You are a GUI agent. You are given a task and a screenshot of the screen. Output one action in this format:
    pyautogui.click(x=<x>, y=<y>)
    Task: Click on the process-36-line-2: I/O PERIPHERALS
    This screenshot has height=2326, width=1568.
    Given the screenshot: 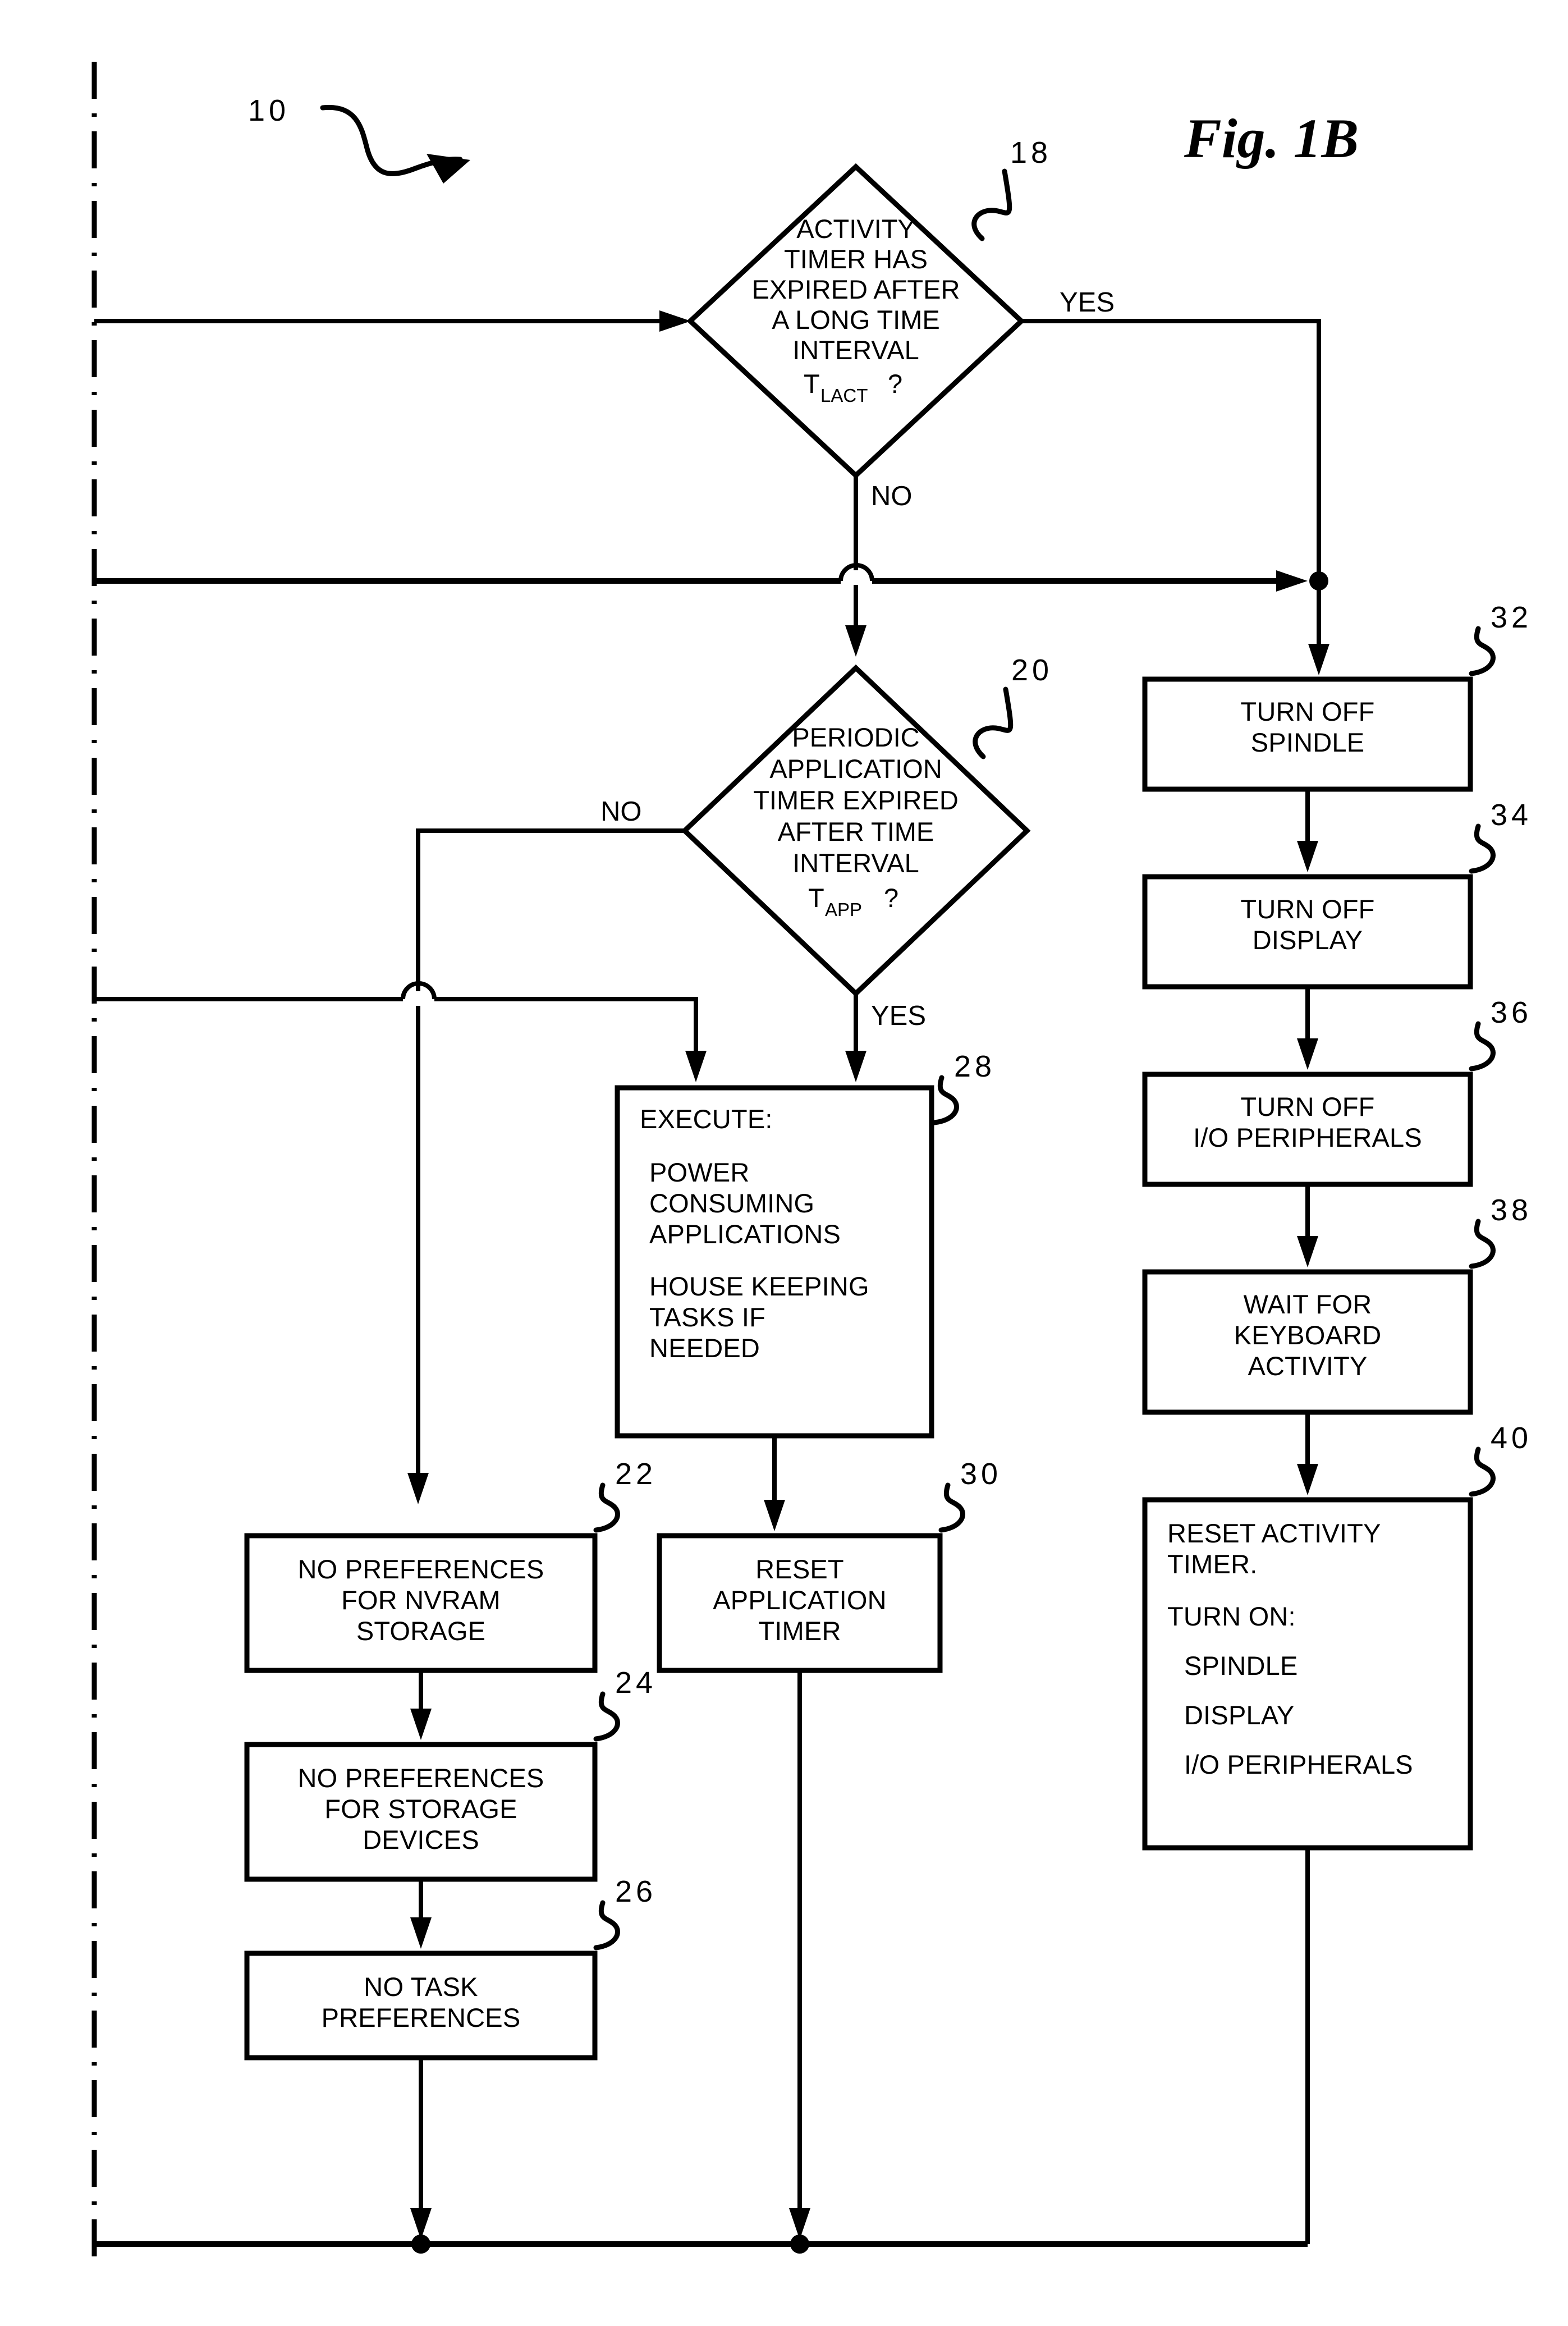 What is the action you would take?
    pyautogui.click(x=1308, y=1137)
    